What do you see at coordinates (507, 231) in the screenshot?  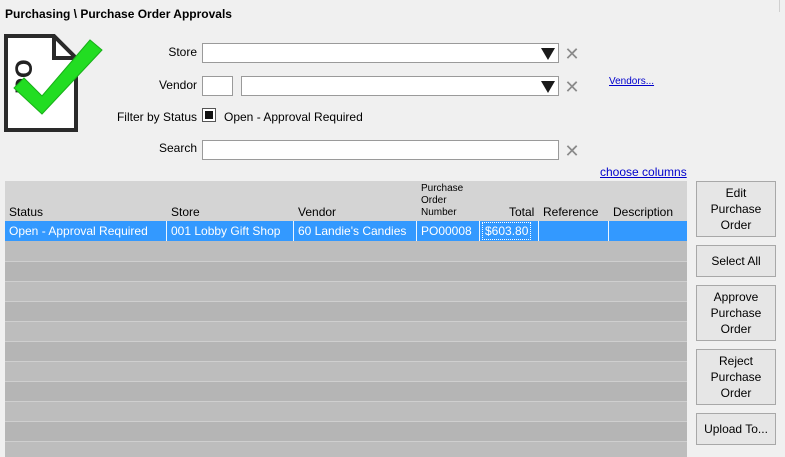 I see `cell-total: $603.80` at bounding box center [507, 231].